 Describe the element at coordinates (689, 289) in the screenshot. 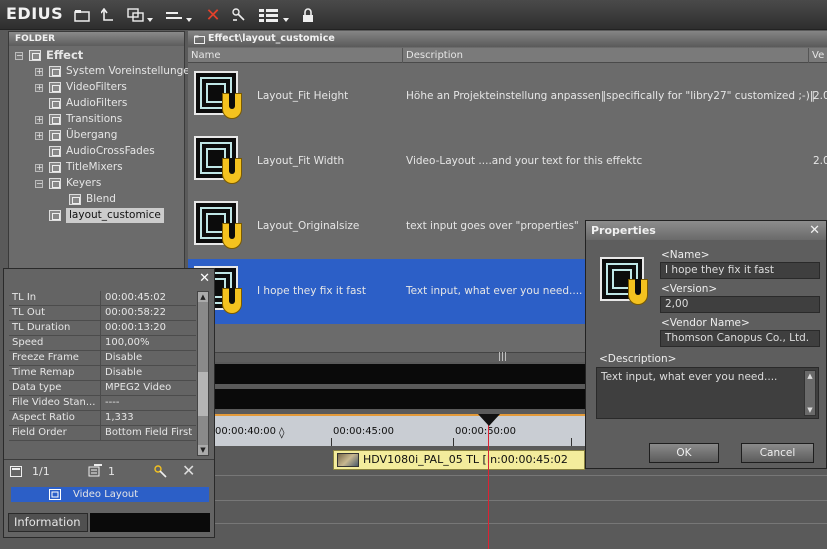

I see `version-label: <Version>` at that location.